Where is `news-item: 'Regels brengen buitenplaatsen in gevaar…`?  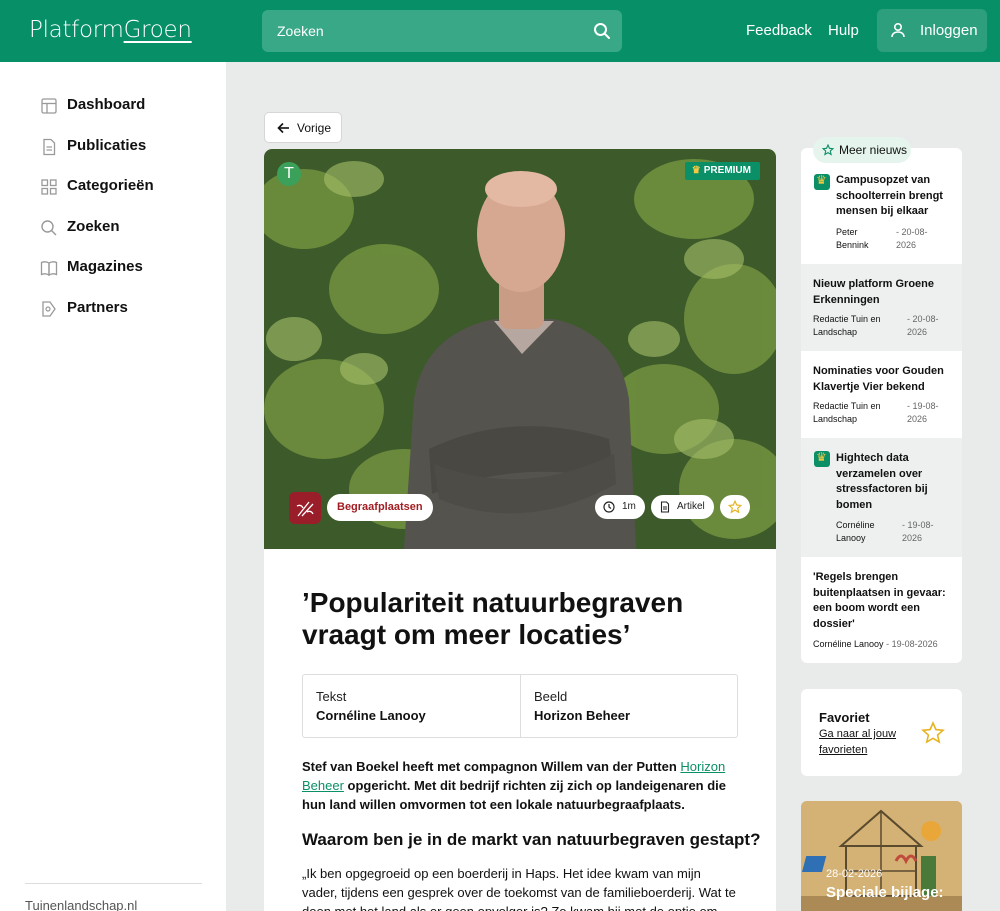
news-item: 'Regels brengen buitenplaatsen in gevaar… is located at coordinates (881, 610).